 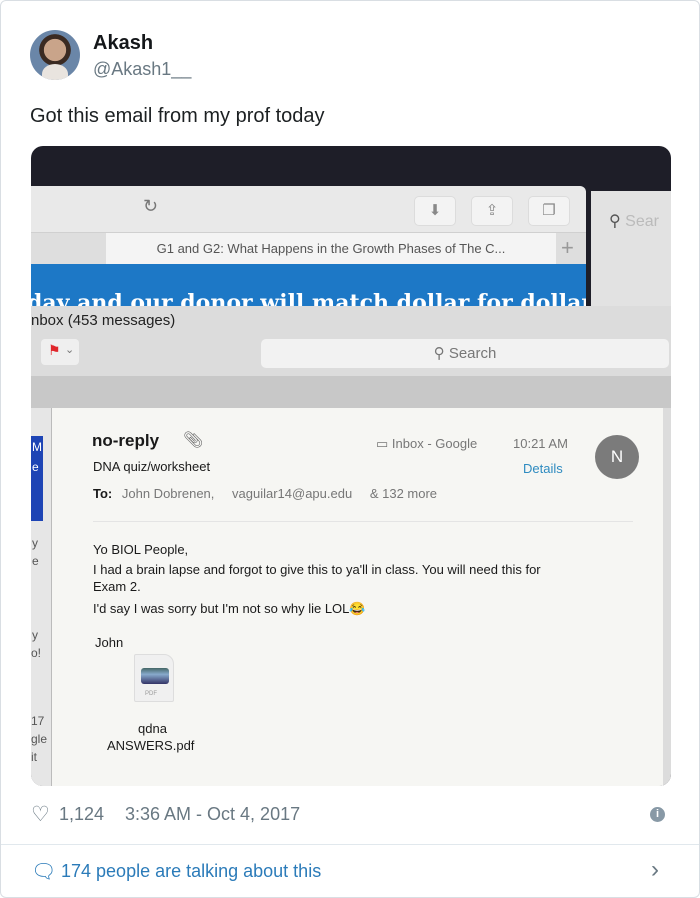 What do you see at coordinates (543, 468) in the screenshot?
I see `details-link: Details` at bounding box center [543, 468].